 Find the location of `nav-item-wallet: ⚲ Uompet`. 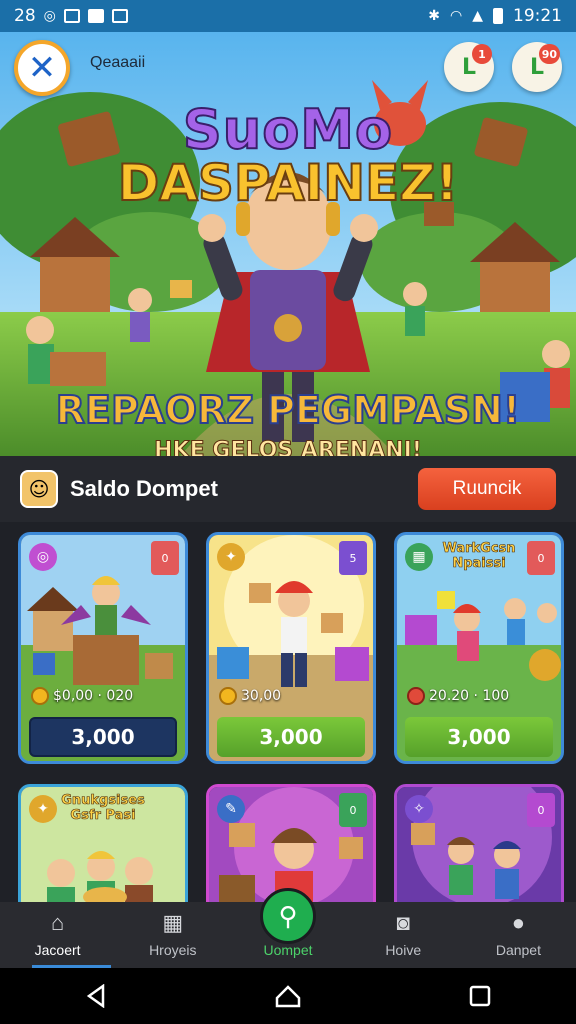

nav-item-wallet: ⚲ Uompet is located at coordinates (287, 928).